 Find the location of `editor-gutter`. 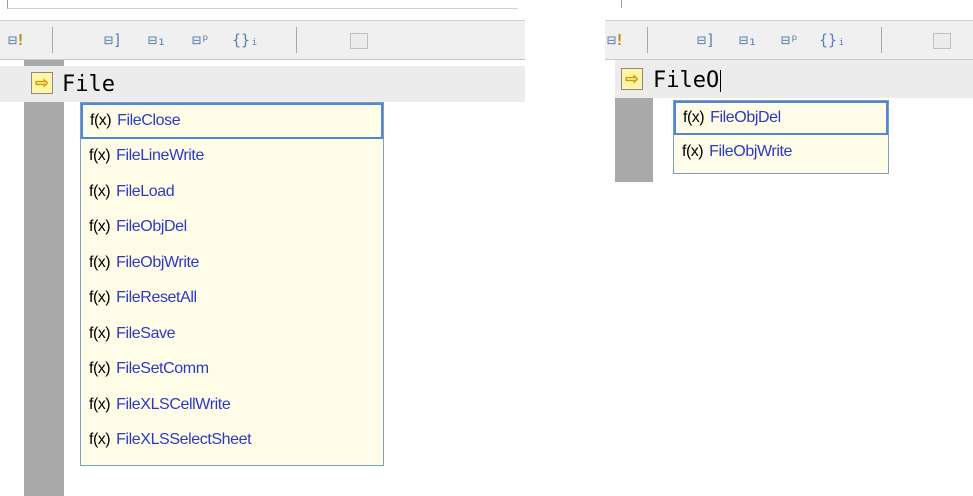

editor-gutter is located at coordinates (44, 278).